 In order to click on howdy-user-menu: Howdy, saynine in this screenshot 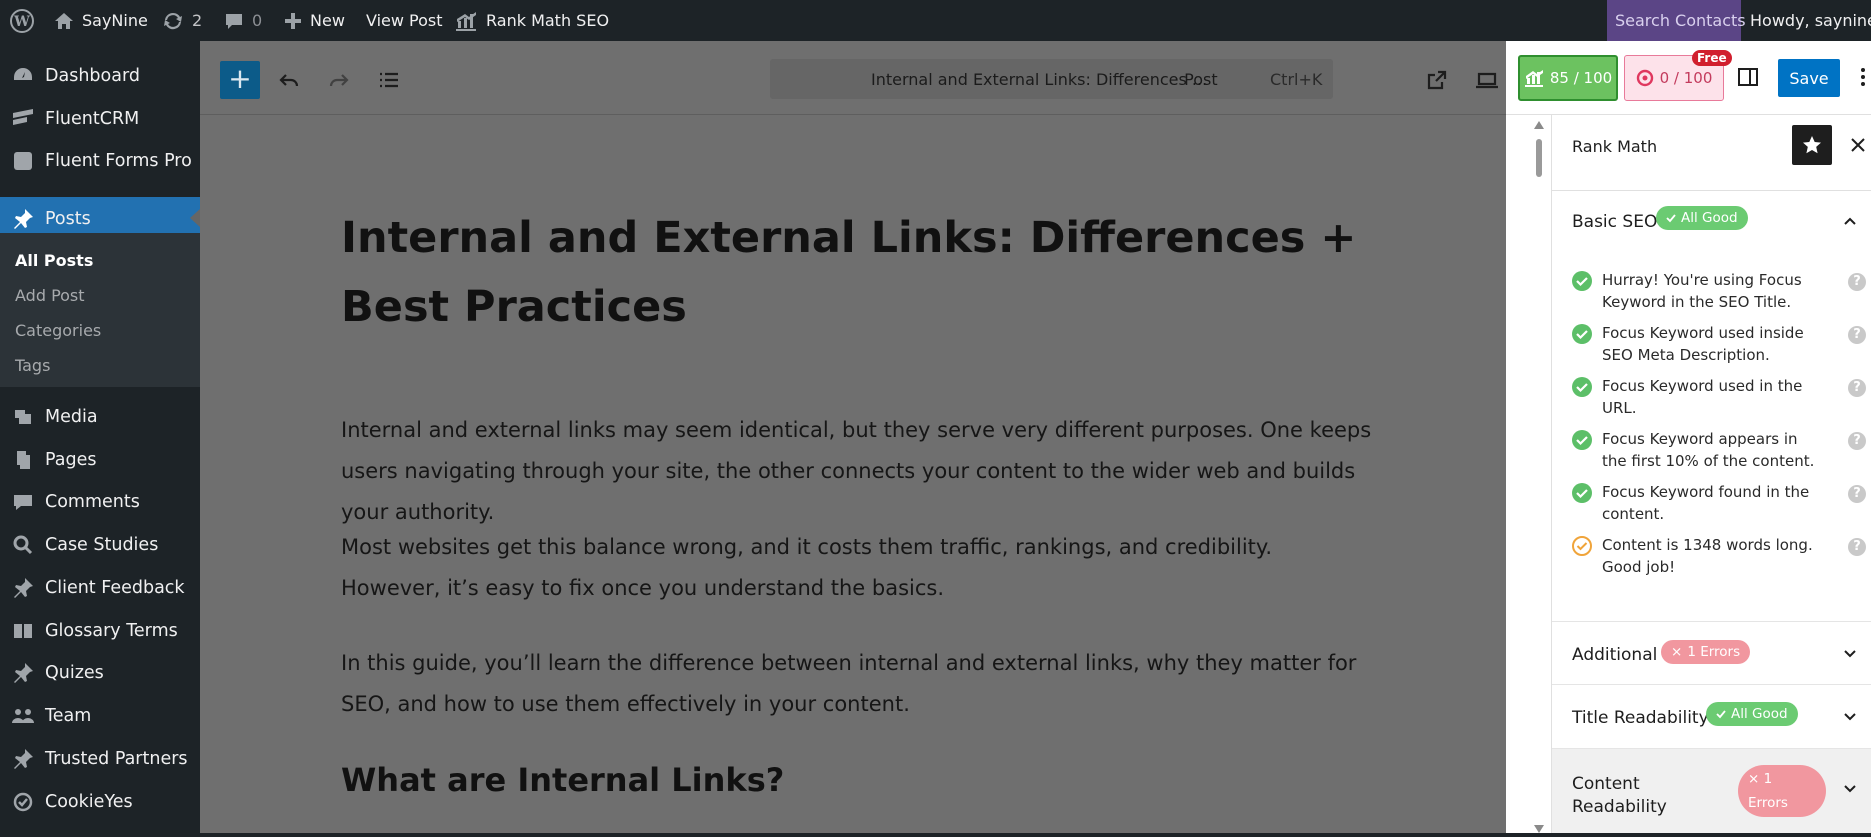, I will do `click(1810, 20)`.